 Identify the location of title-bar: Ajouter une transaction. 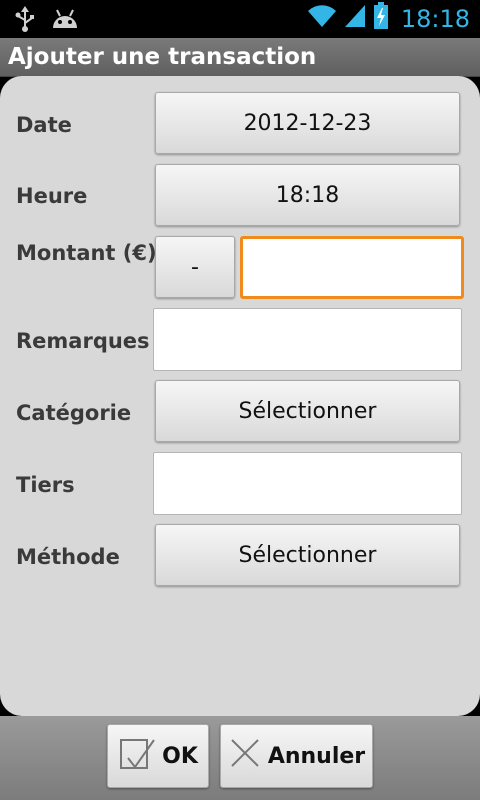
(240, 57).